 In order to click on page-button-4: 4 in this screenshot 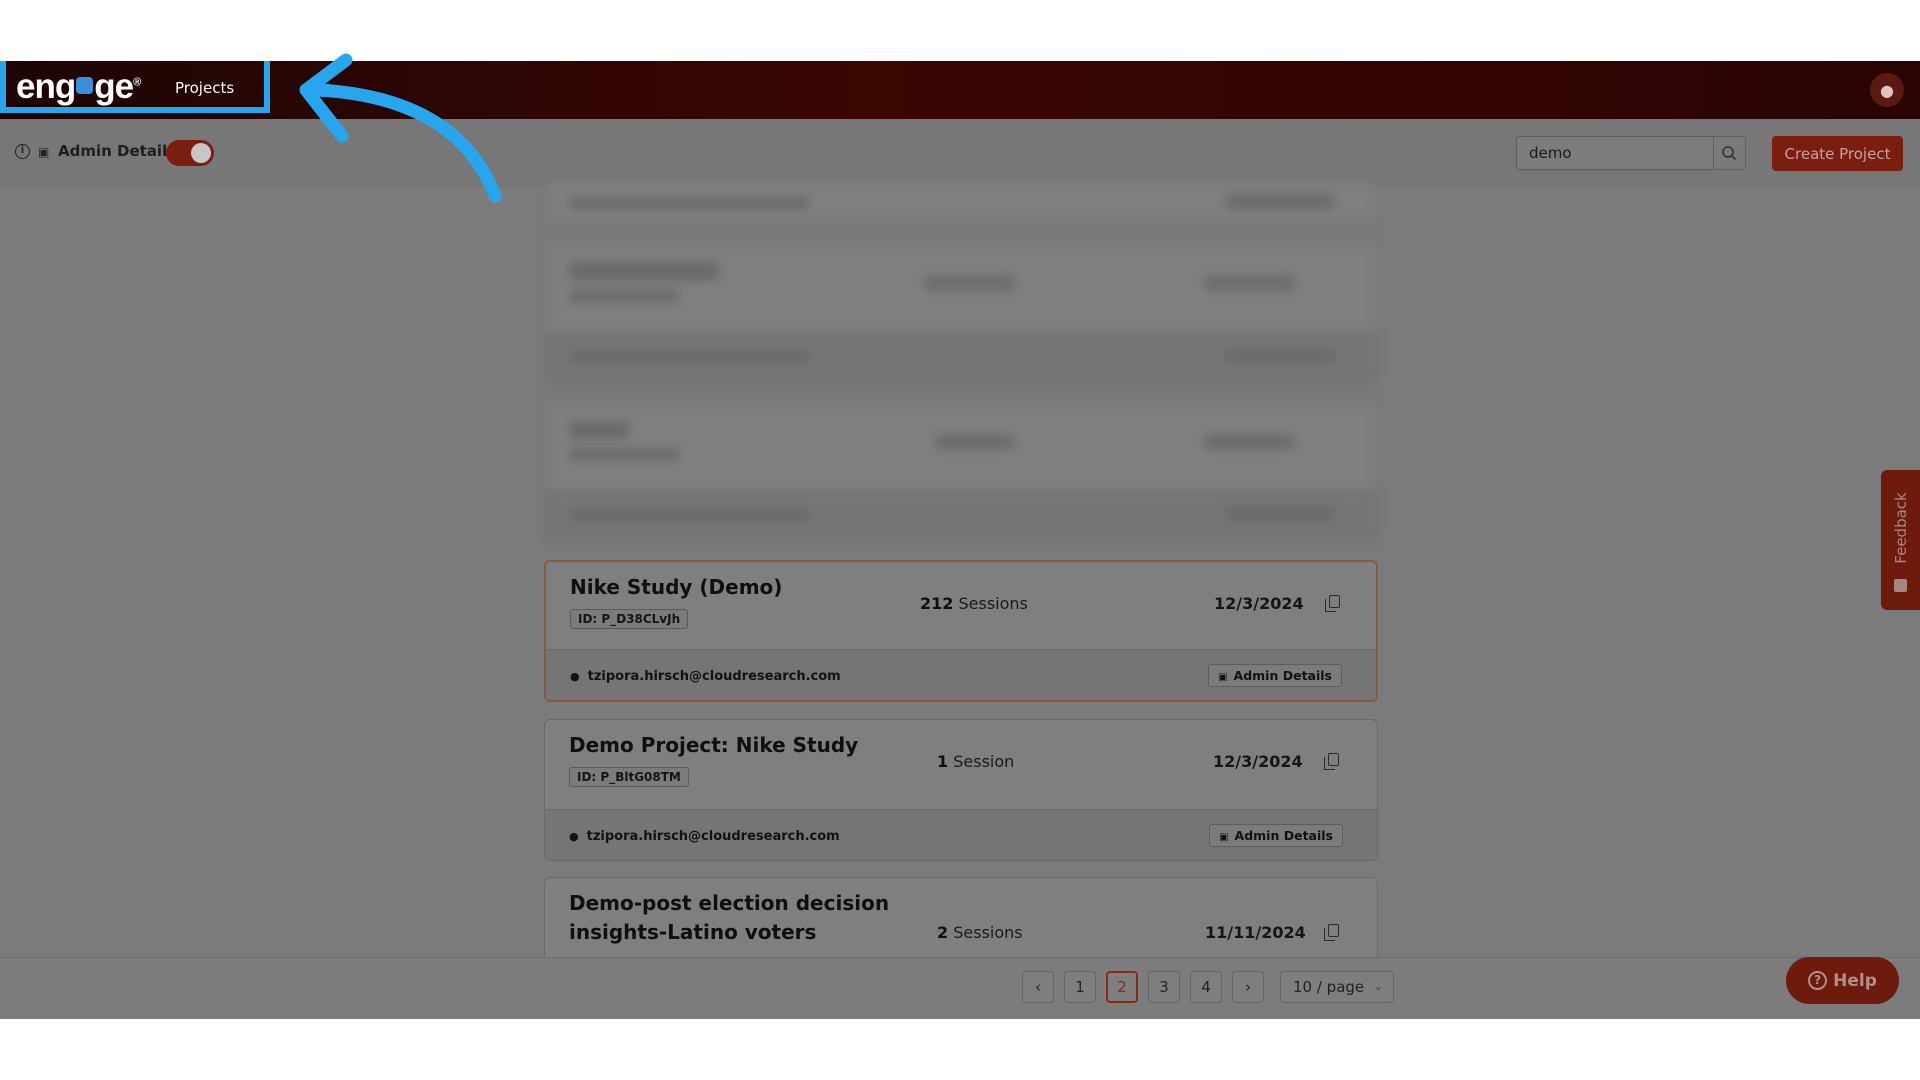, I will do `click(1206, 987)`.